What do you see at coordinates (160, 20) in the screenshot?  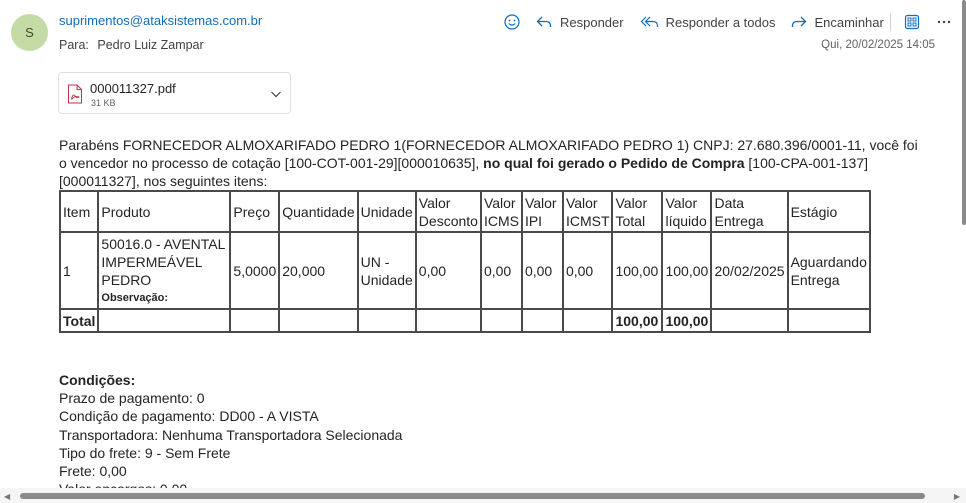 I see `sender-email: suprimentos@ataksistemas.com.br` at bounding box center [160, 20].